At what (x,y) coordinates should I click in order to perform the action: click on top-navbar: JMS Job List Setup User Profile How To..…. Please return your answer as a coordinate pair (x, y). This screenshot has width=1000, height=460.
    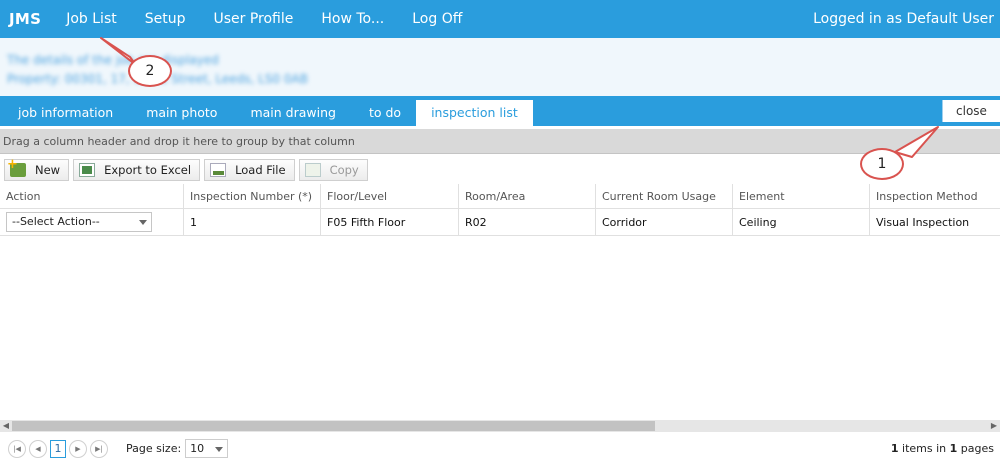
    Looking at the image, I should click on (500, 19).